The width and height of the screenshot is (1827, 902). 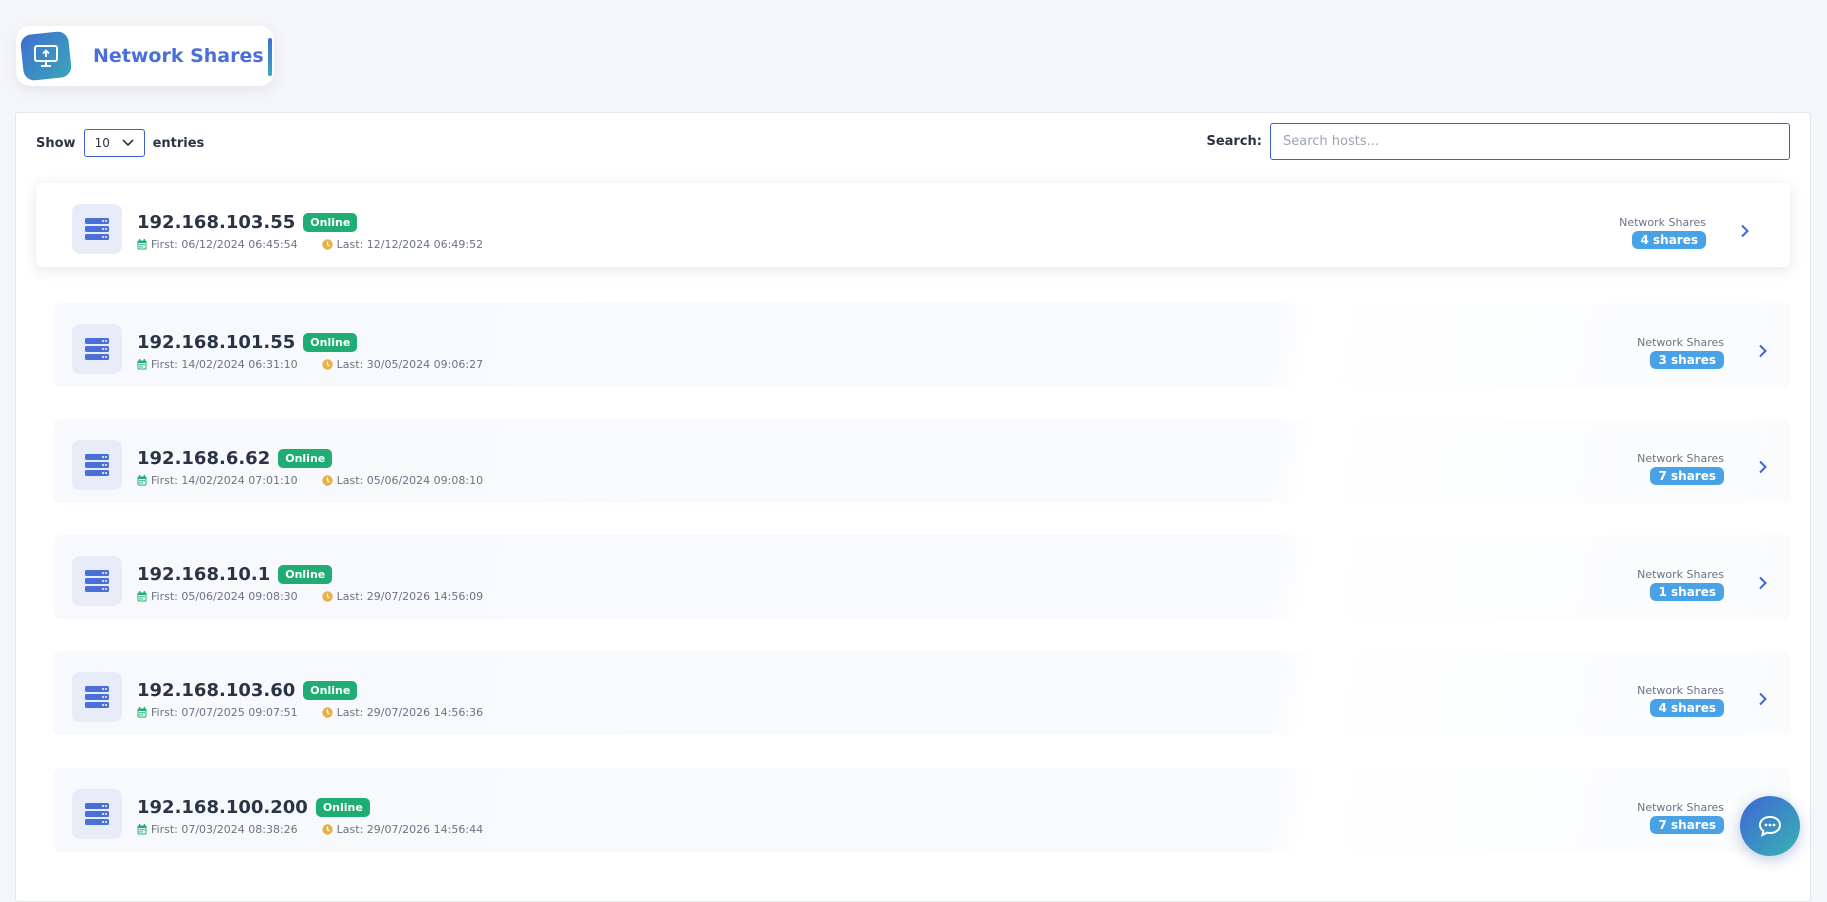 I want to click on first-seen-text: First: 06/12/2024 06:45:54, so click(x=224, y=244).